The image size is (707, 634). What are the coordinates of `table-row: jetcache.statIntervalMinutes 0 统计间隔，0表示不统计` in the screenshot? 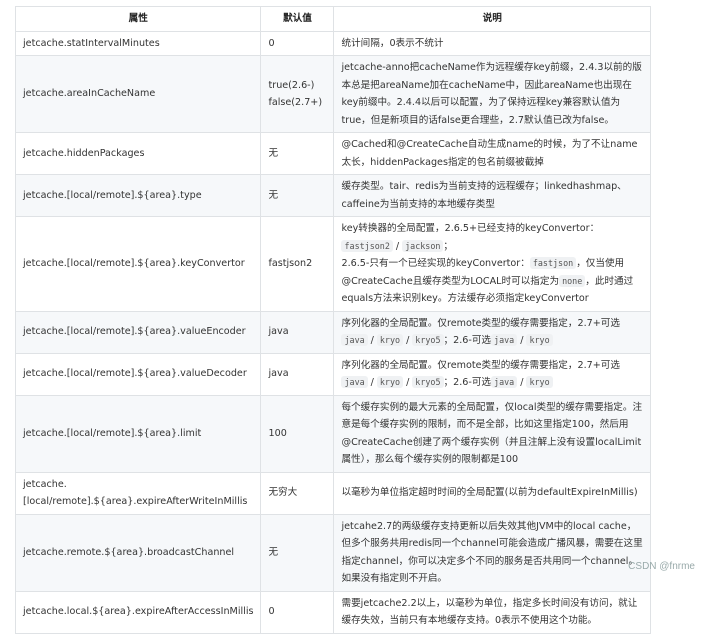 It's located at (333, 43).